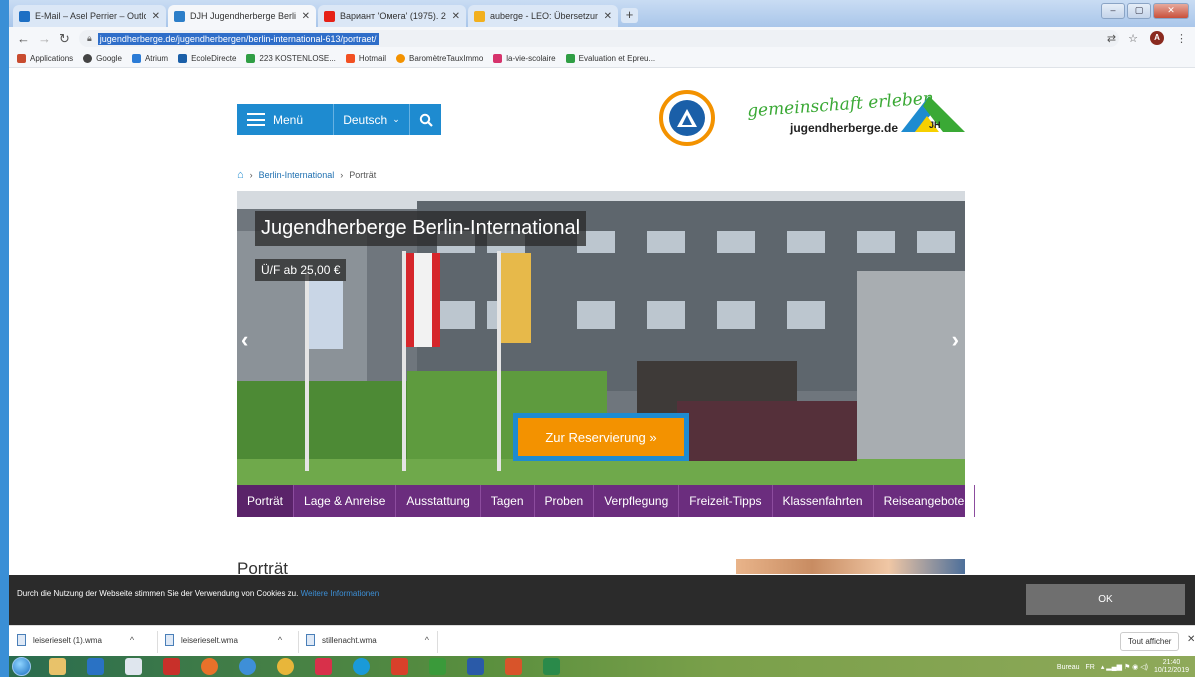  I want to click on tray-icons: ▴ ▂▄▆ ⚑ ◉ ◁), so click(1124, 667).